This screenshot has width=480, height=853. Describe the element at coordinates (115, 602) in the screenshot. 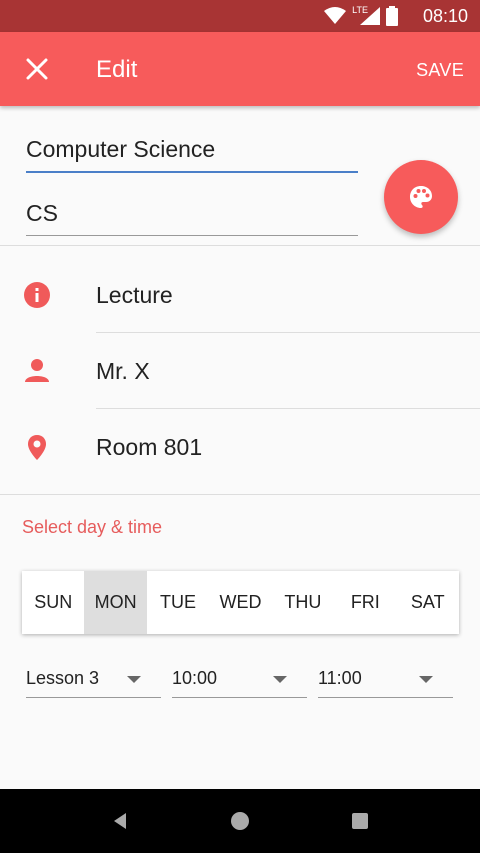

I see `day-mon: MON` at that location.